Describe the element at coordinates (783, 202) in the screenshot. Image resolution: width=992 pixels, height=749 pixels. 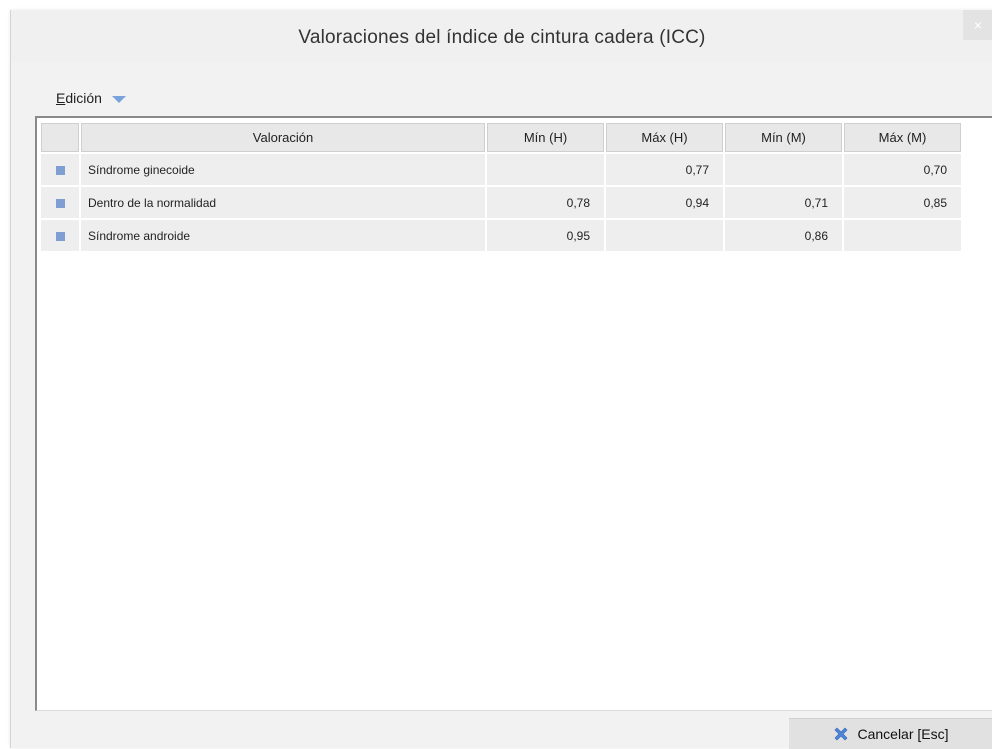
I see `cell-min-m: 0,71` at that location.